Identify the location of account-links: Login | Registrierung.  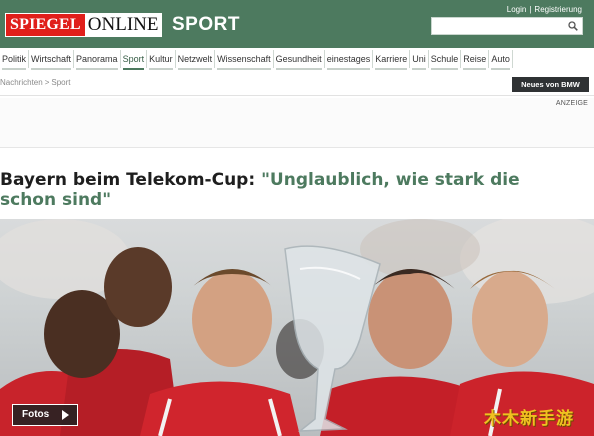
(544, 10).